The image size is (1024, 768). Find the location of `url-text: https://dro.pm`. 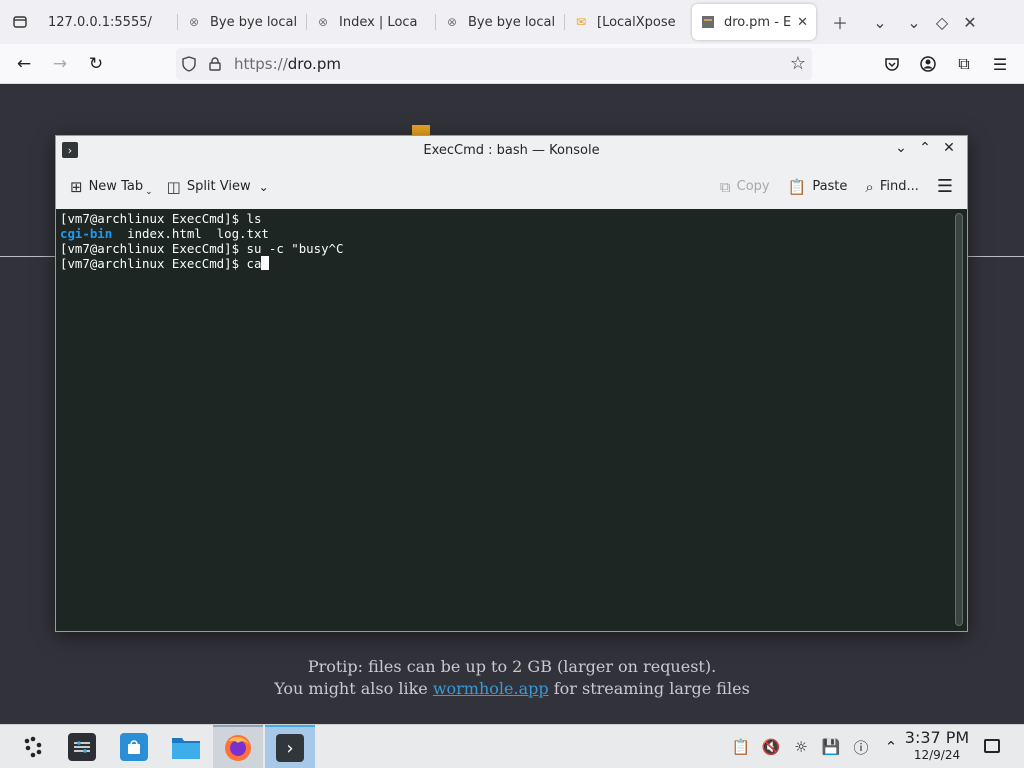

url-text: https://dro.pm is located at coordinates (287, 64).